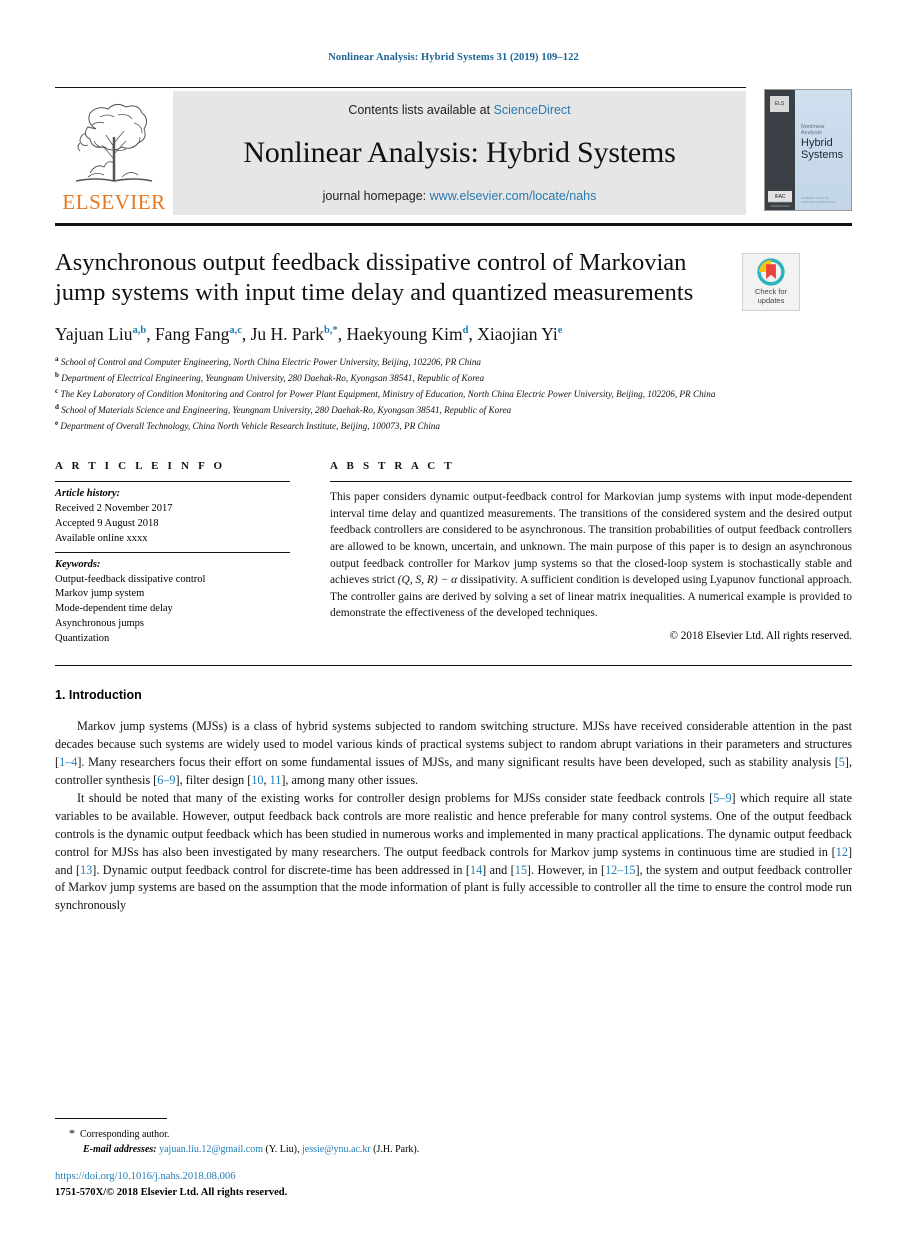  What do you see at coordinates (532, 110) in the screenshot?
I see `sciencedirect-link: ScienceDirect` at bounding box center [532, 110].